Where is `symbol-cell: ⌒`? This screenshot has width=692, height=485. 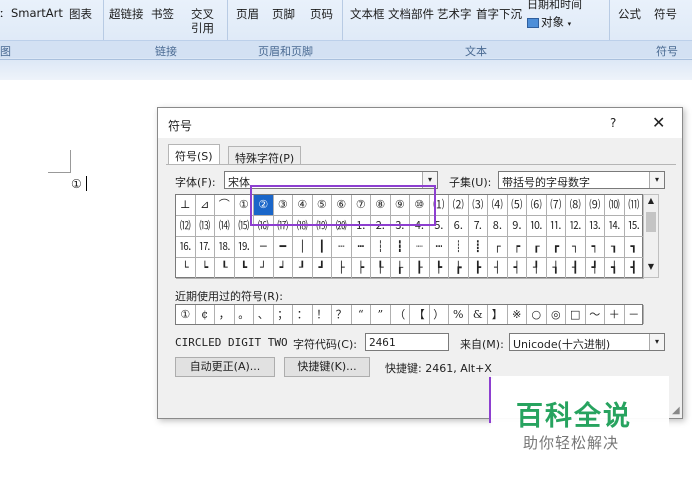
symbol-cell: ⌒ is located at coordinates (225, 205).